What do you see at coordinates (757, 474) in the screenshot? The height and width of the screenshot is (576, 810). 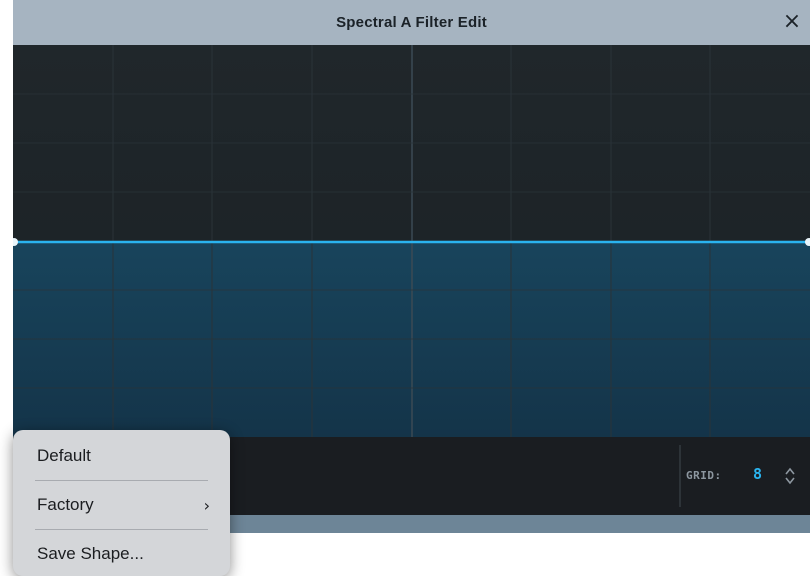 I see `grid-value: 8` at bounding box center [757, 474].